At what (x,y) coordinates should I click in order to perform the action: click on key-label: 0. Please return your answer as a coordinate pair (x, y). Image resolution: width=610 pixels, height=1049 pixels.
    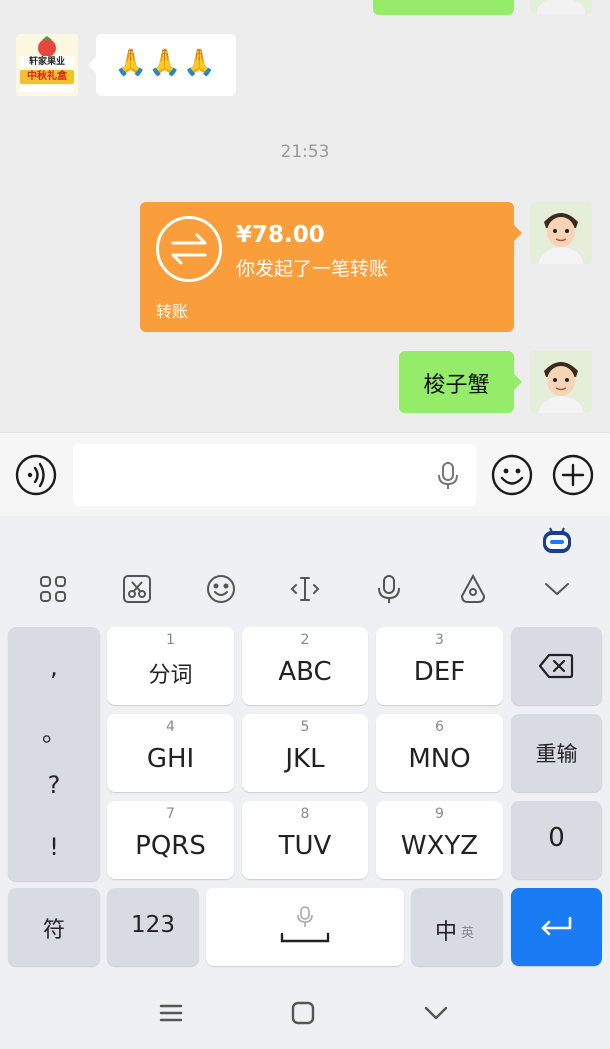
    Looking at the image, I should click on (556, 838).